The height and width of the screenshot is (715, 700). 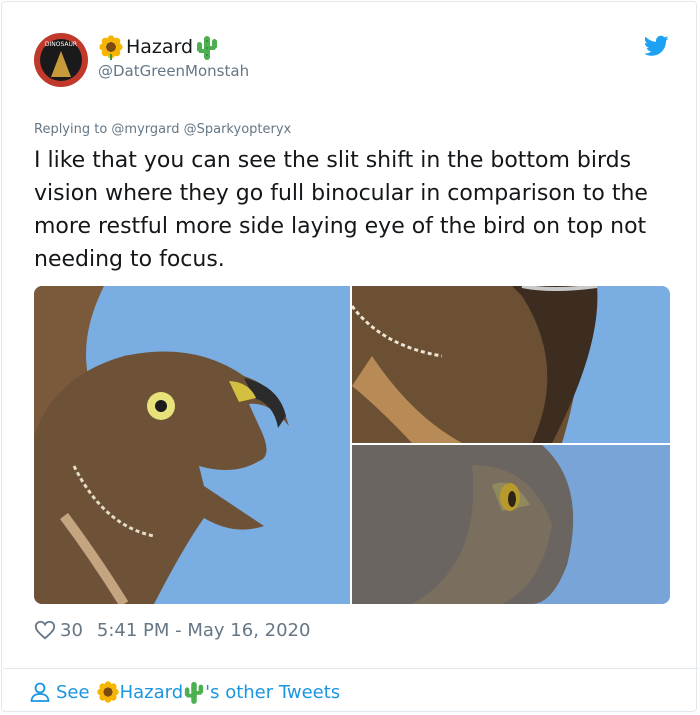 What do you see at coordinates (45, 630) in the screenshot?
I see `heart-icon` at bounding box center [45, 630].